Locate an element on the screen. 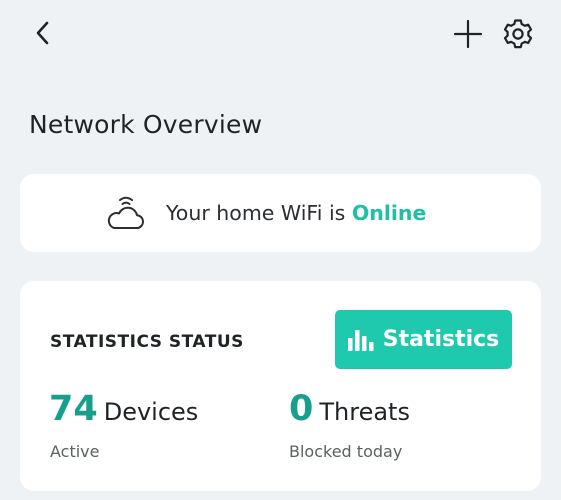 The height and width of the screenshot is (500, 561). top-bar is located at coordinates (280, 33).